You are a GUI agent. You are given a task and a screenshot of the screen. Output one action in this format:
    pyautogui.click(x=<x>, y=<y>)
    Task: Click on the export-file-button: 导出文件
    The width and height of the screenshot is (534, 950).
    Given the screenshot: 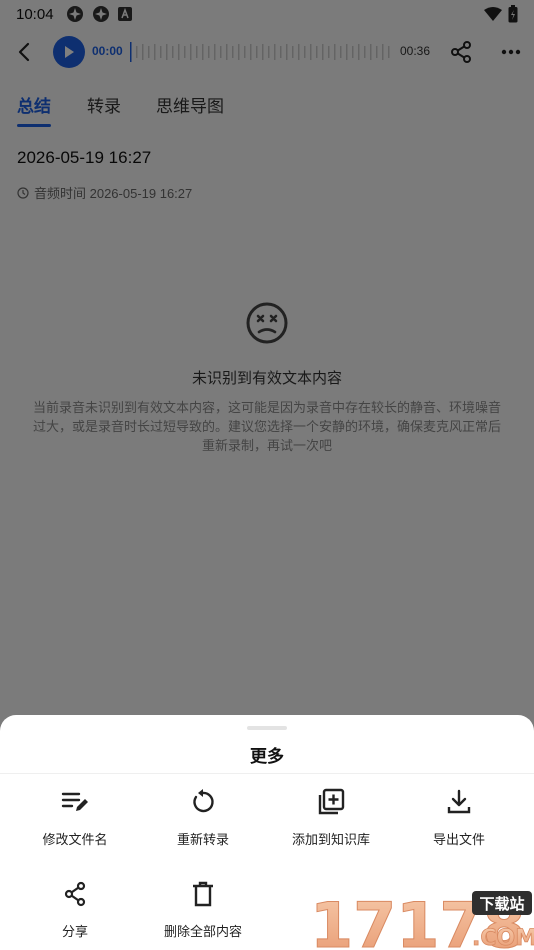 What is the action you would take?
    pyautogui.click(x=459, y=822)
    